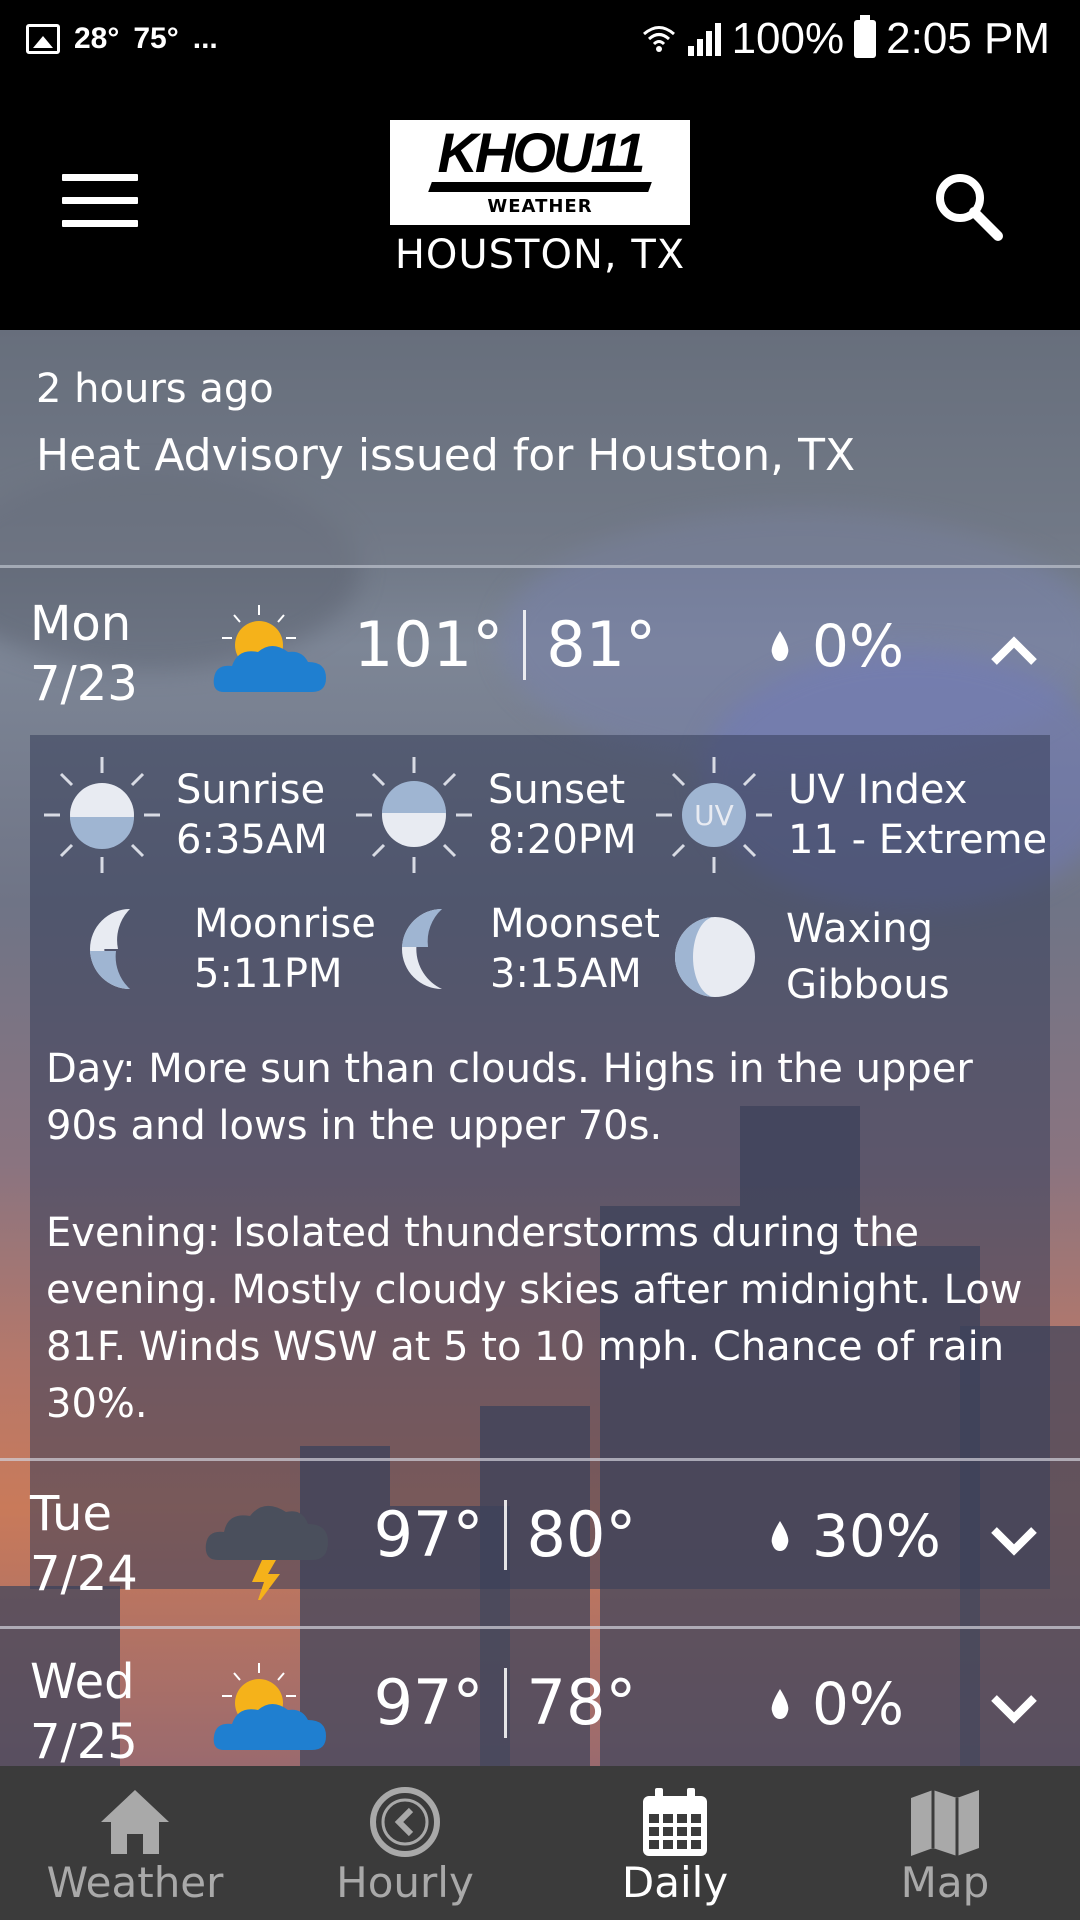 Image resolution: width=1080 pixels, height=1920 pixels. I want to click on uv-label: UV Index, so click(878, 790).